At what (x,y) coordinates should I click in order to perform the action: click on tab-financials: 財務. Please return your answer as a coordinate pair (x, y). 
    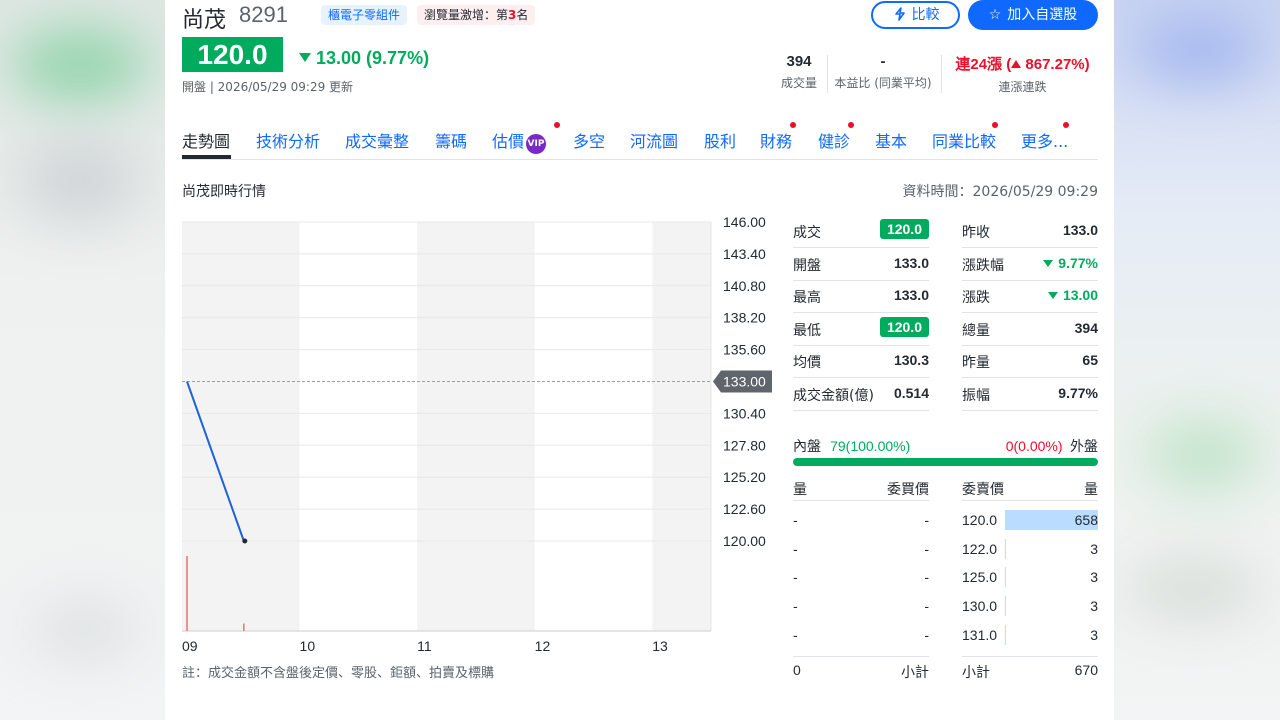
    Looking at the image, I should click on (778, 137).